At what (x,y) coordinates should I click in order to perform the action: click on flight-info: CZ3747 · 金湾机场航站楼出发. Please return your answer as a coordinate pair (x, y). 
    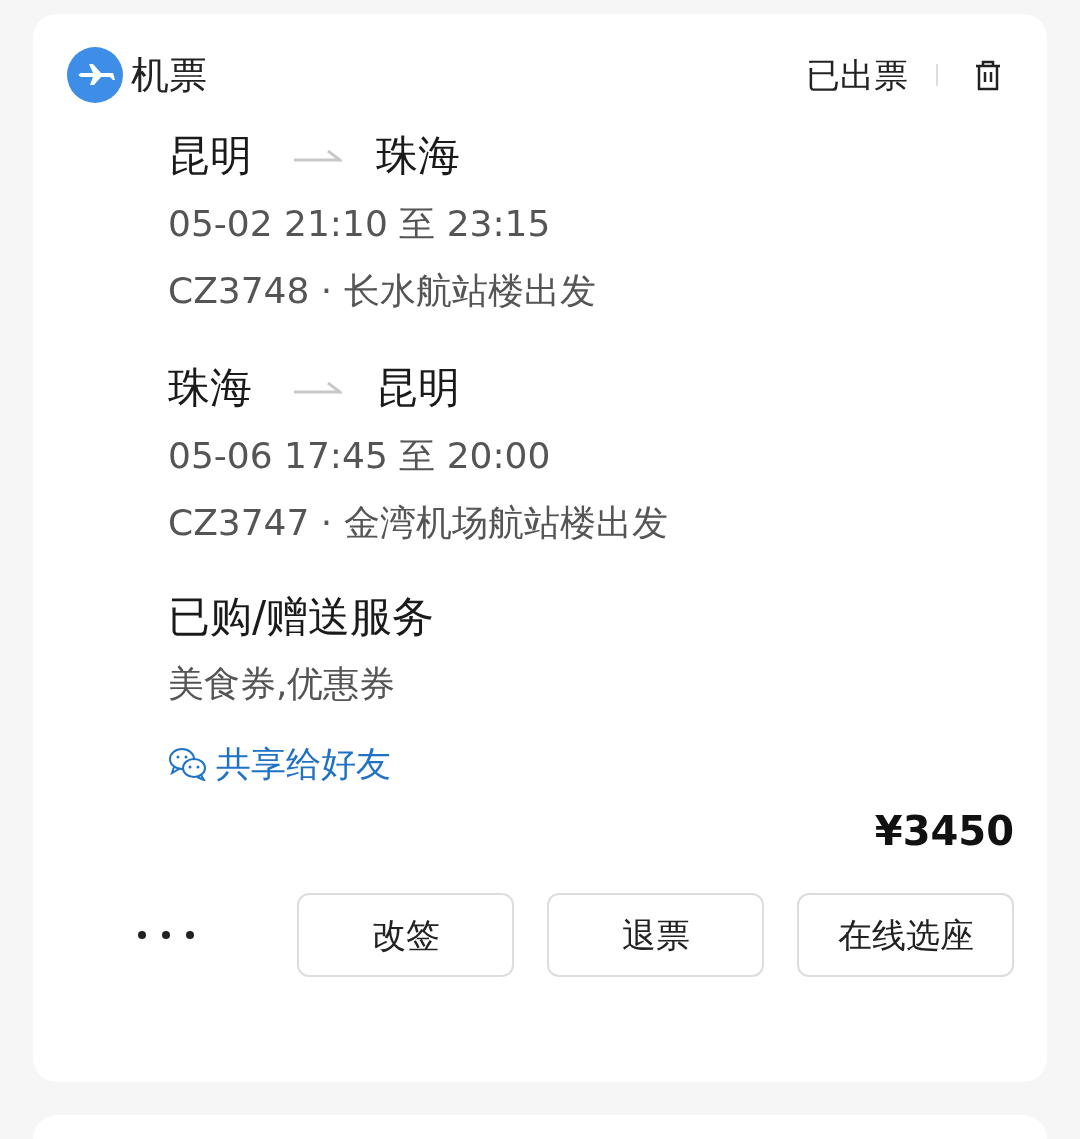
    Looking at the image, I should click on (418, 523).